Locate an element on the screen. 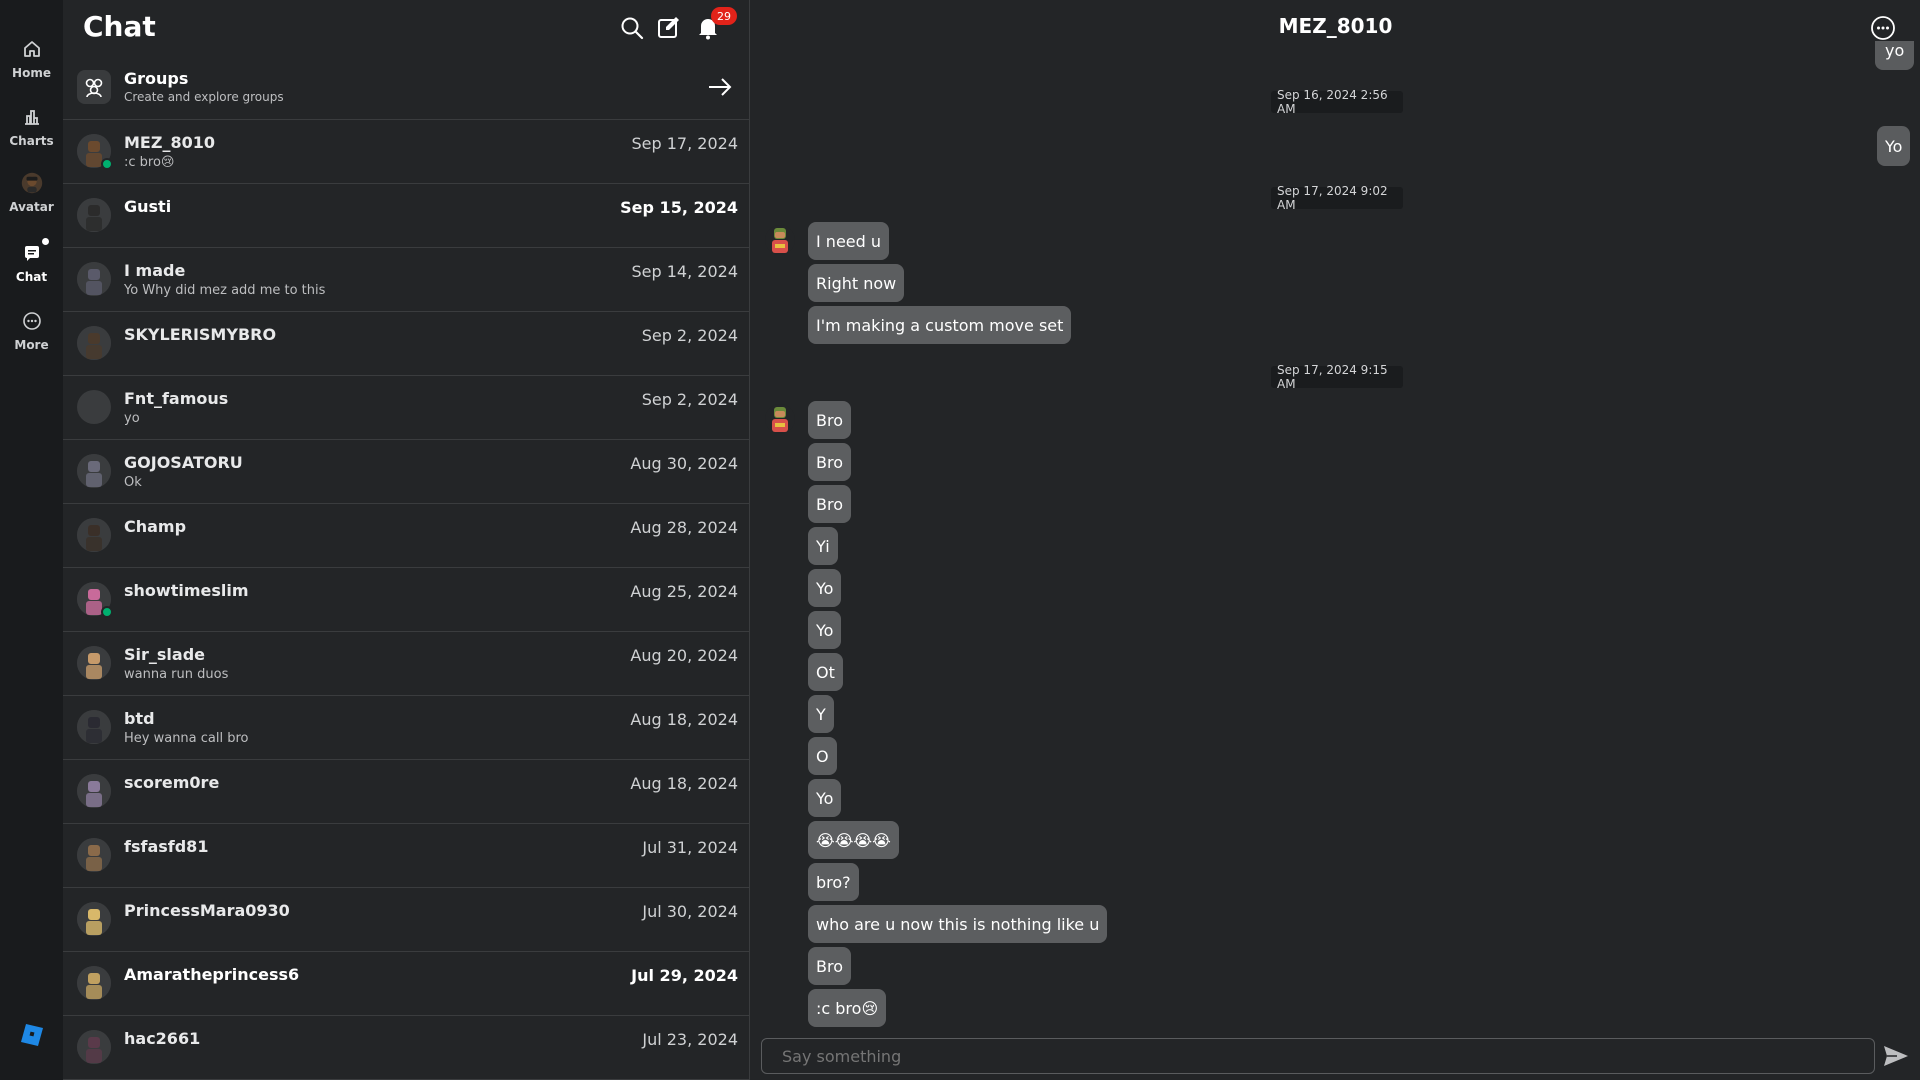 Image resolution: width=1920 pixels, height=1080 pixels. conversation-item: GOJOSATORU Ok Aug 30, 2024 is located at coordinates (406, 472).